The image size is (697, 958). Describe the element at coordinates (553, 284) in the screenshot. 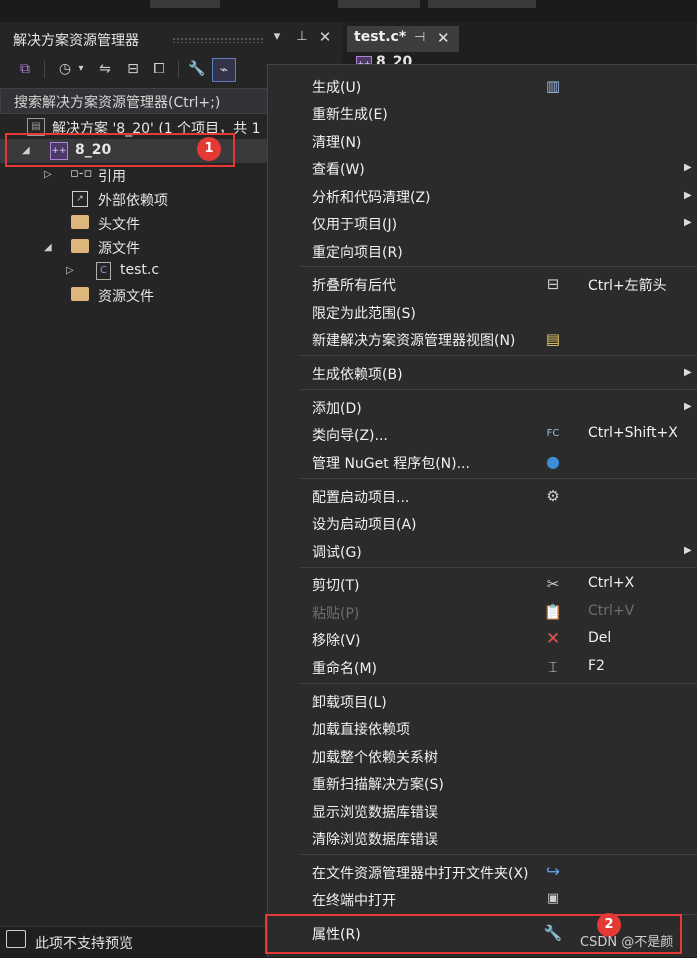

I see `collapse-icon: ⊟` at that location.